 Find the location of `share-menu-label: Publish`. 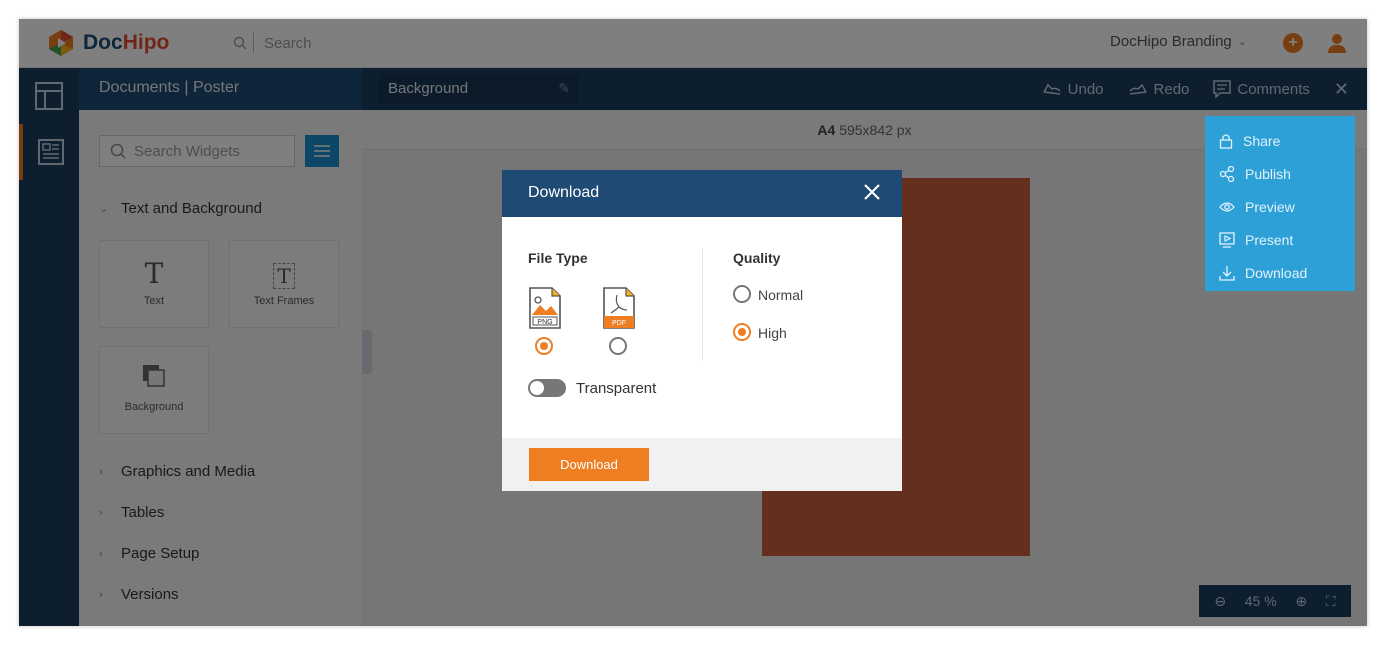

share-menu-label: Publish is located at coordinates (1268, 173).